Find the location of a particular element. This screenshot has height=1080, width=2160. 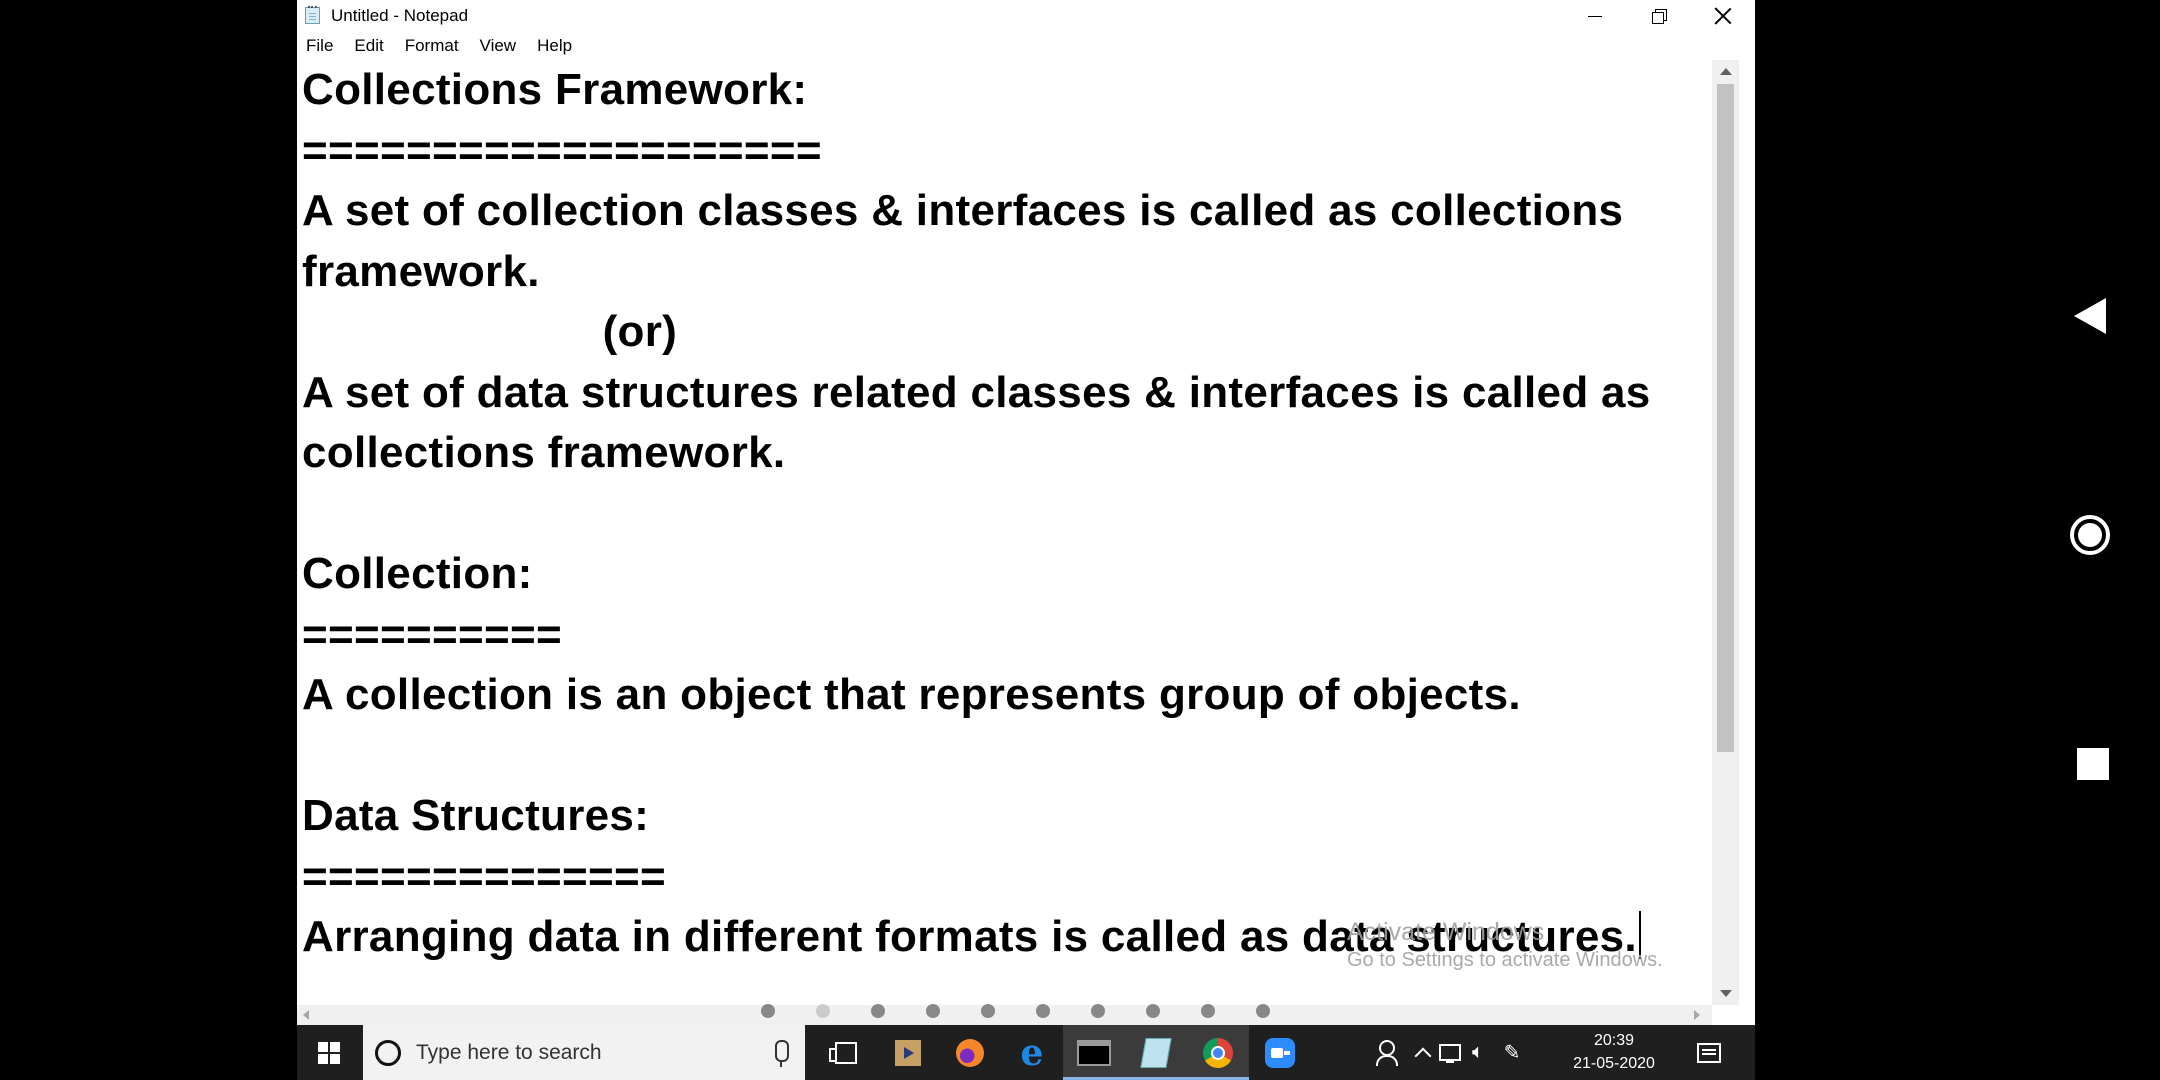

text-line: ========== is located at coordinates (432, 634).